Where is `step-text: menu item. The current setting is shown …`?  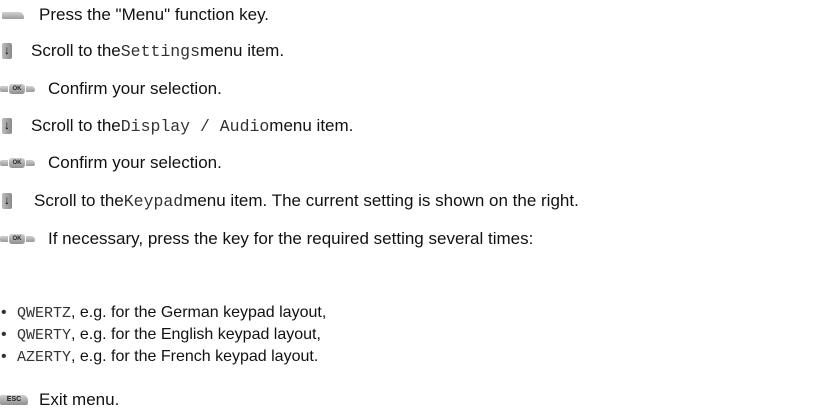 step-text: menu item. The current setting is shown … is located at coordinates (381, 200).